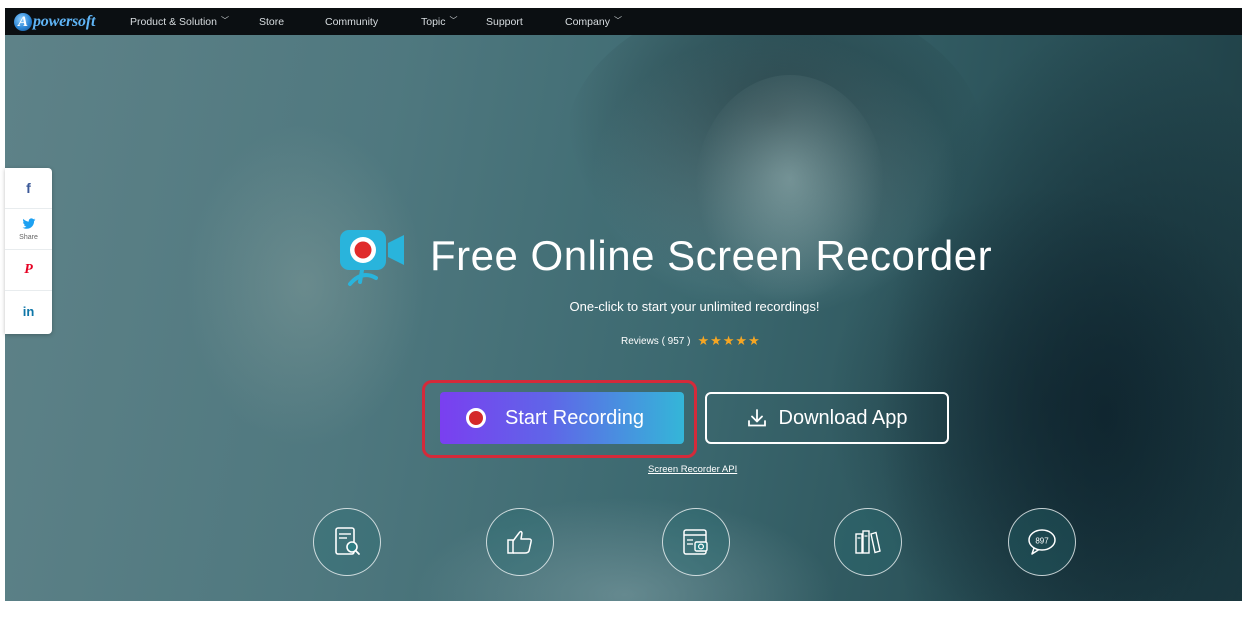  I want to click on start-recording-label: Start Recording, so click(574, 417).